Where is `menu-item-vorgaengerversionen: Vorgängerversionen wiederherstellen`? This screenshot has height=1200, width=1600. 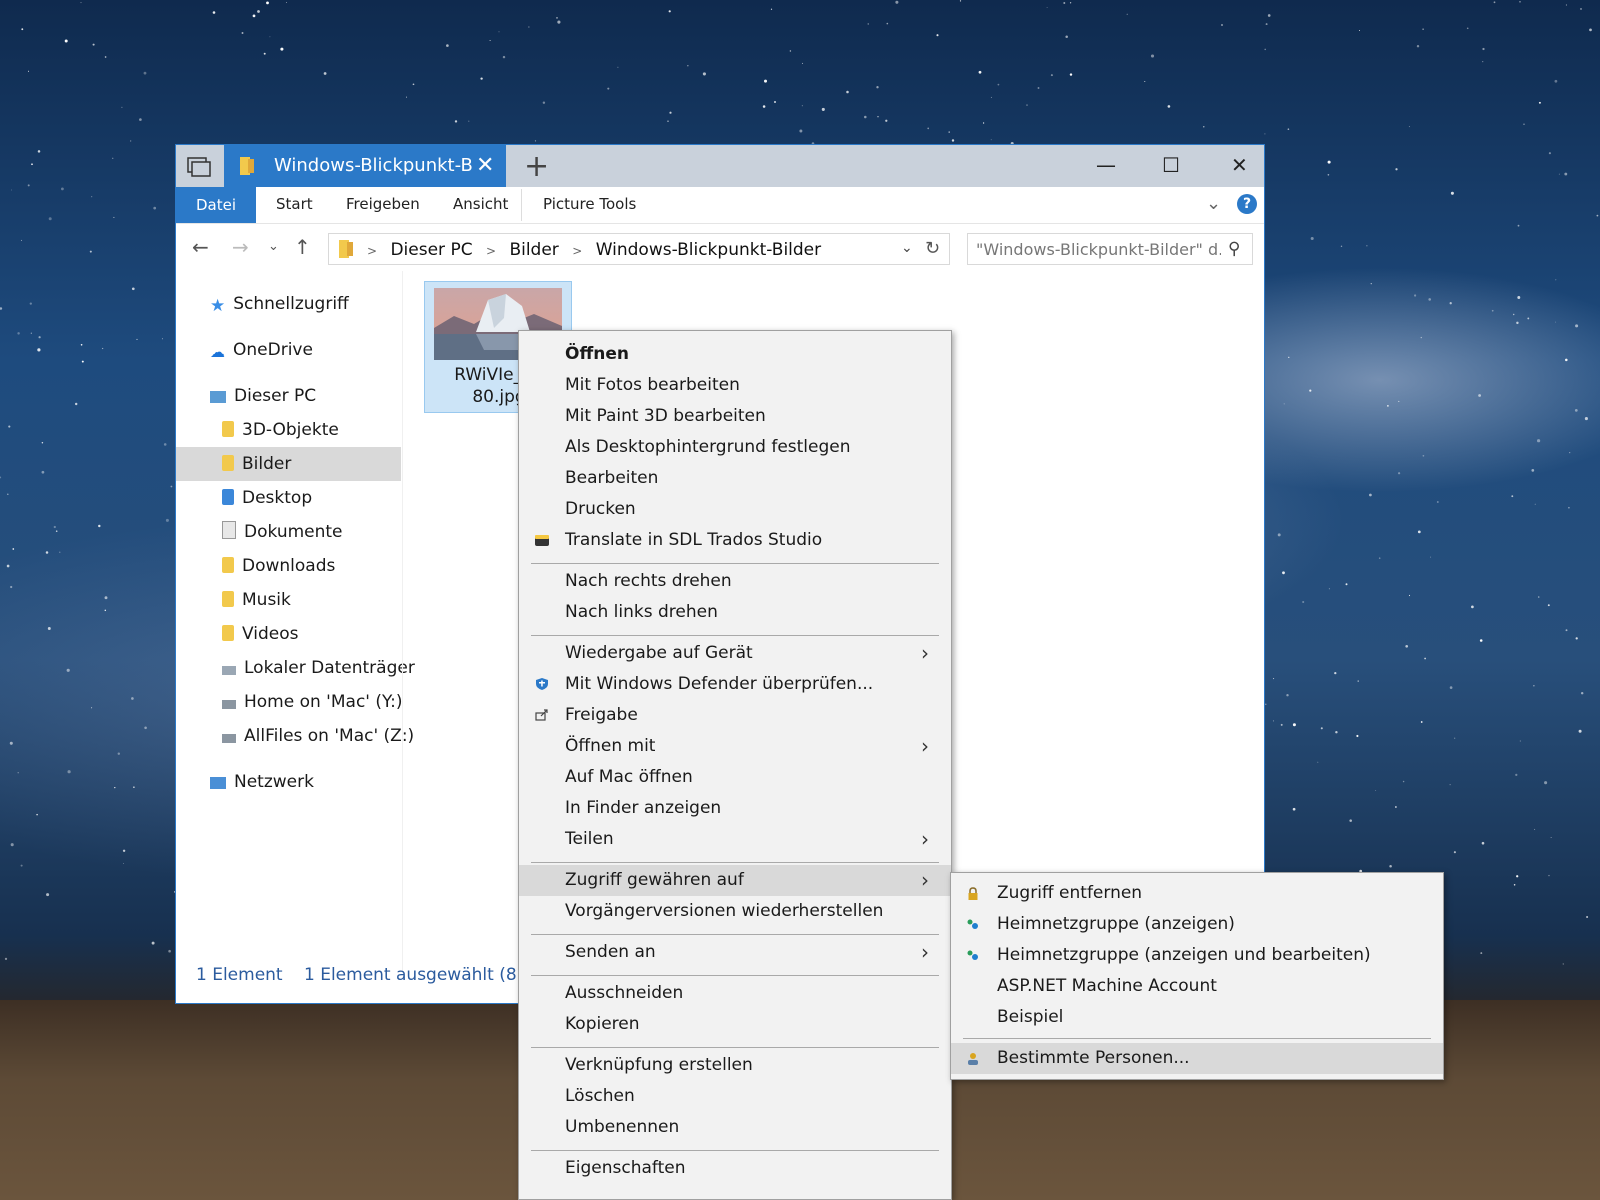 menu-item-vorgaengerversionen: Vorgängerversionen wiederherstellen is located at coordinates (735, 911).